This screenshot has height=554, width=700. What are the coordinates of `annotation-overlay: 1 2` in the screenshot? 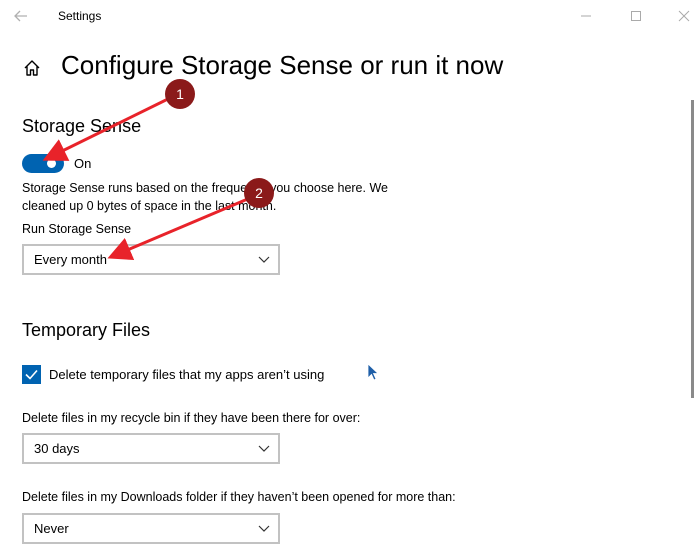 It's located at (158, 170).